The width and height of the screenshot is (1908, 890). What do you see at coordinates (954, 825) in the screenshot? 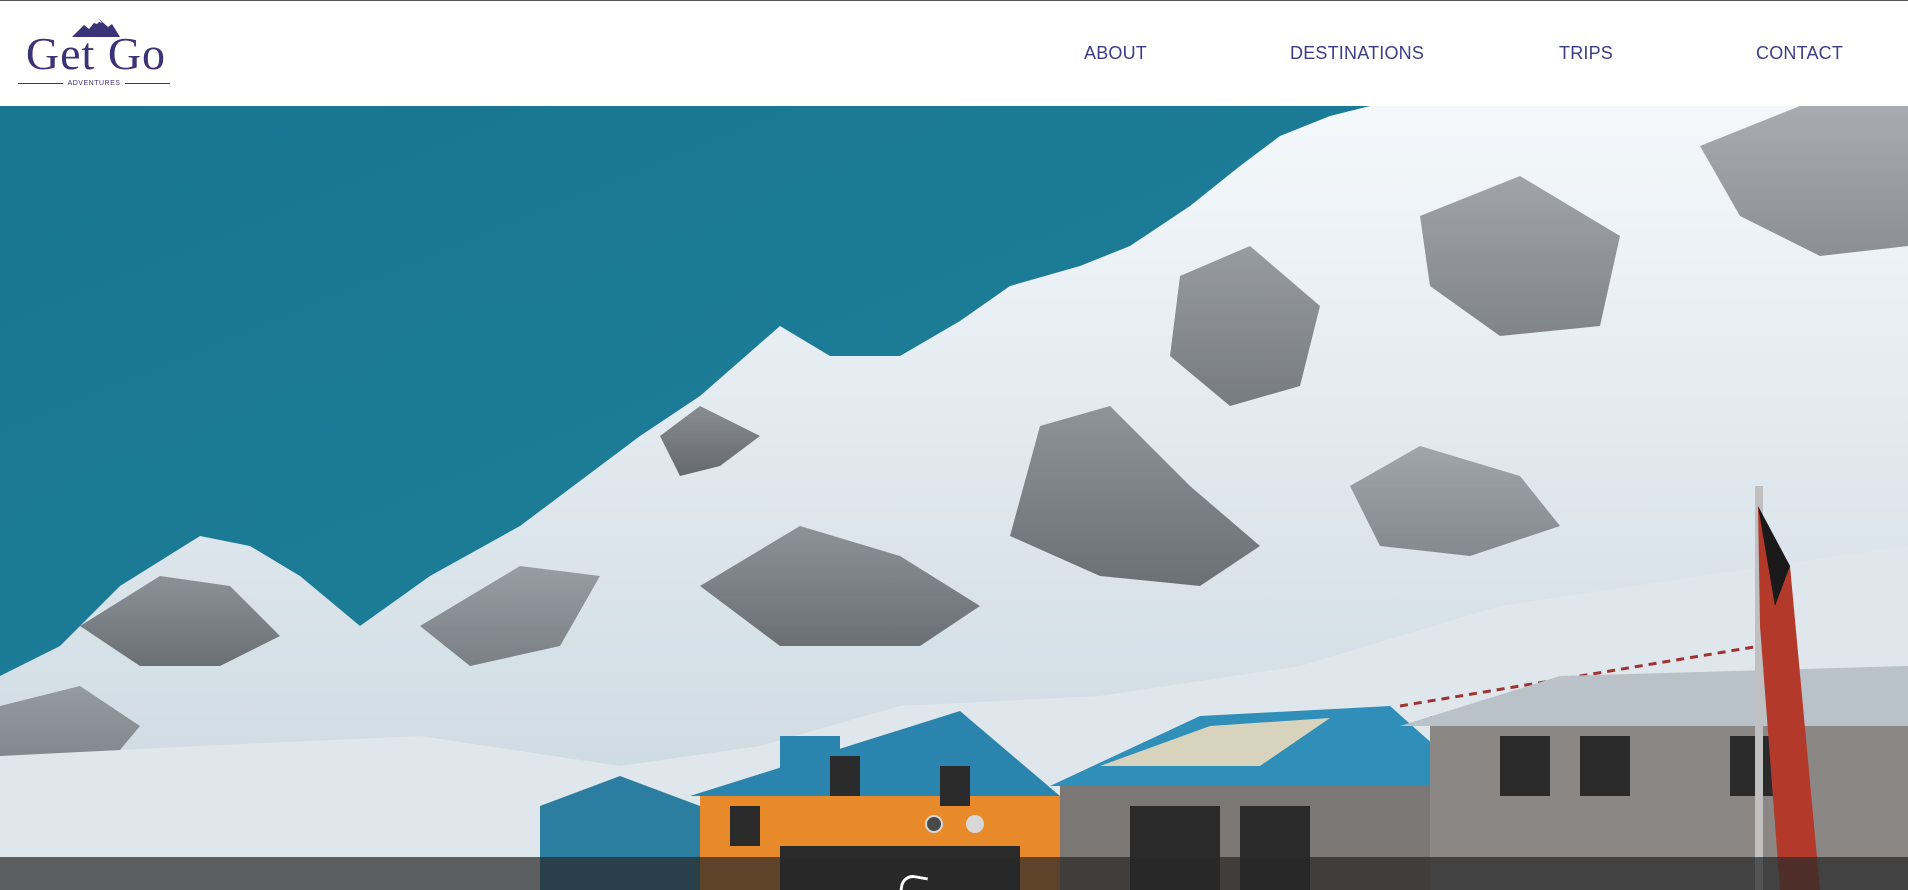
I see `carousel-pagination` at bounding box center [954, 825].